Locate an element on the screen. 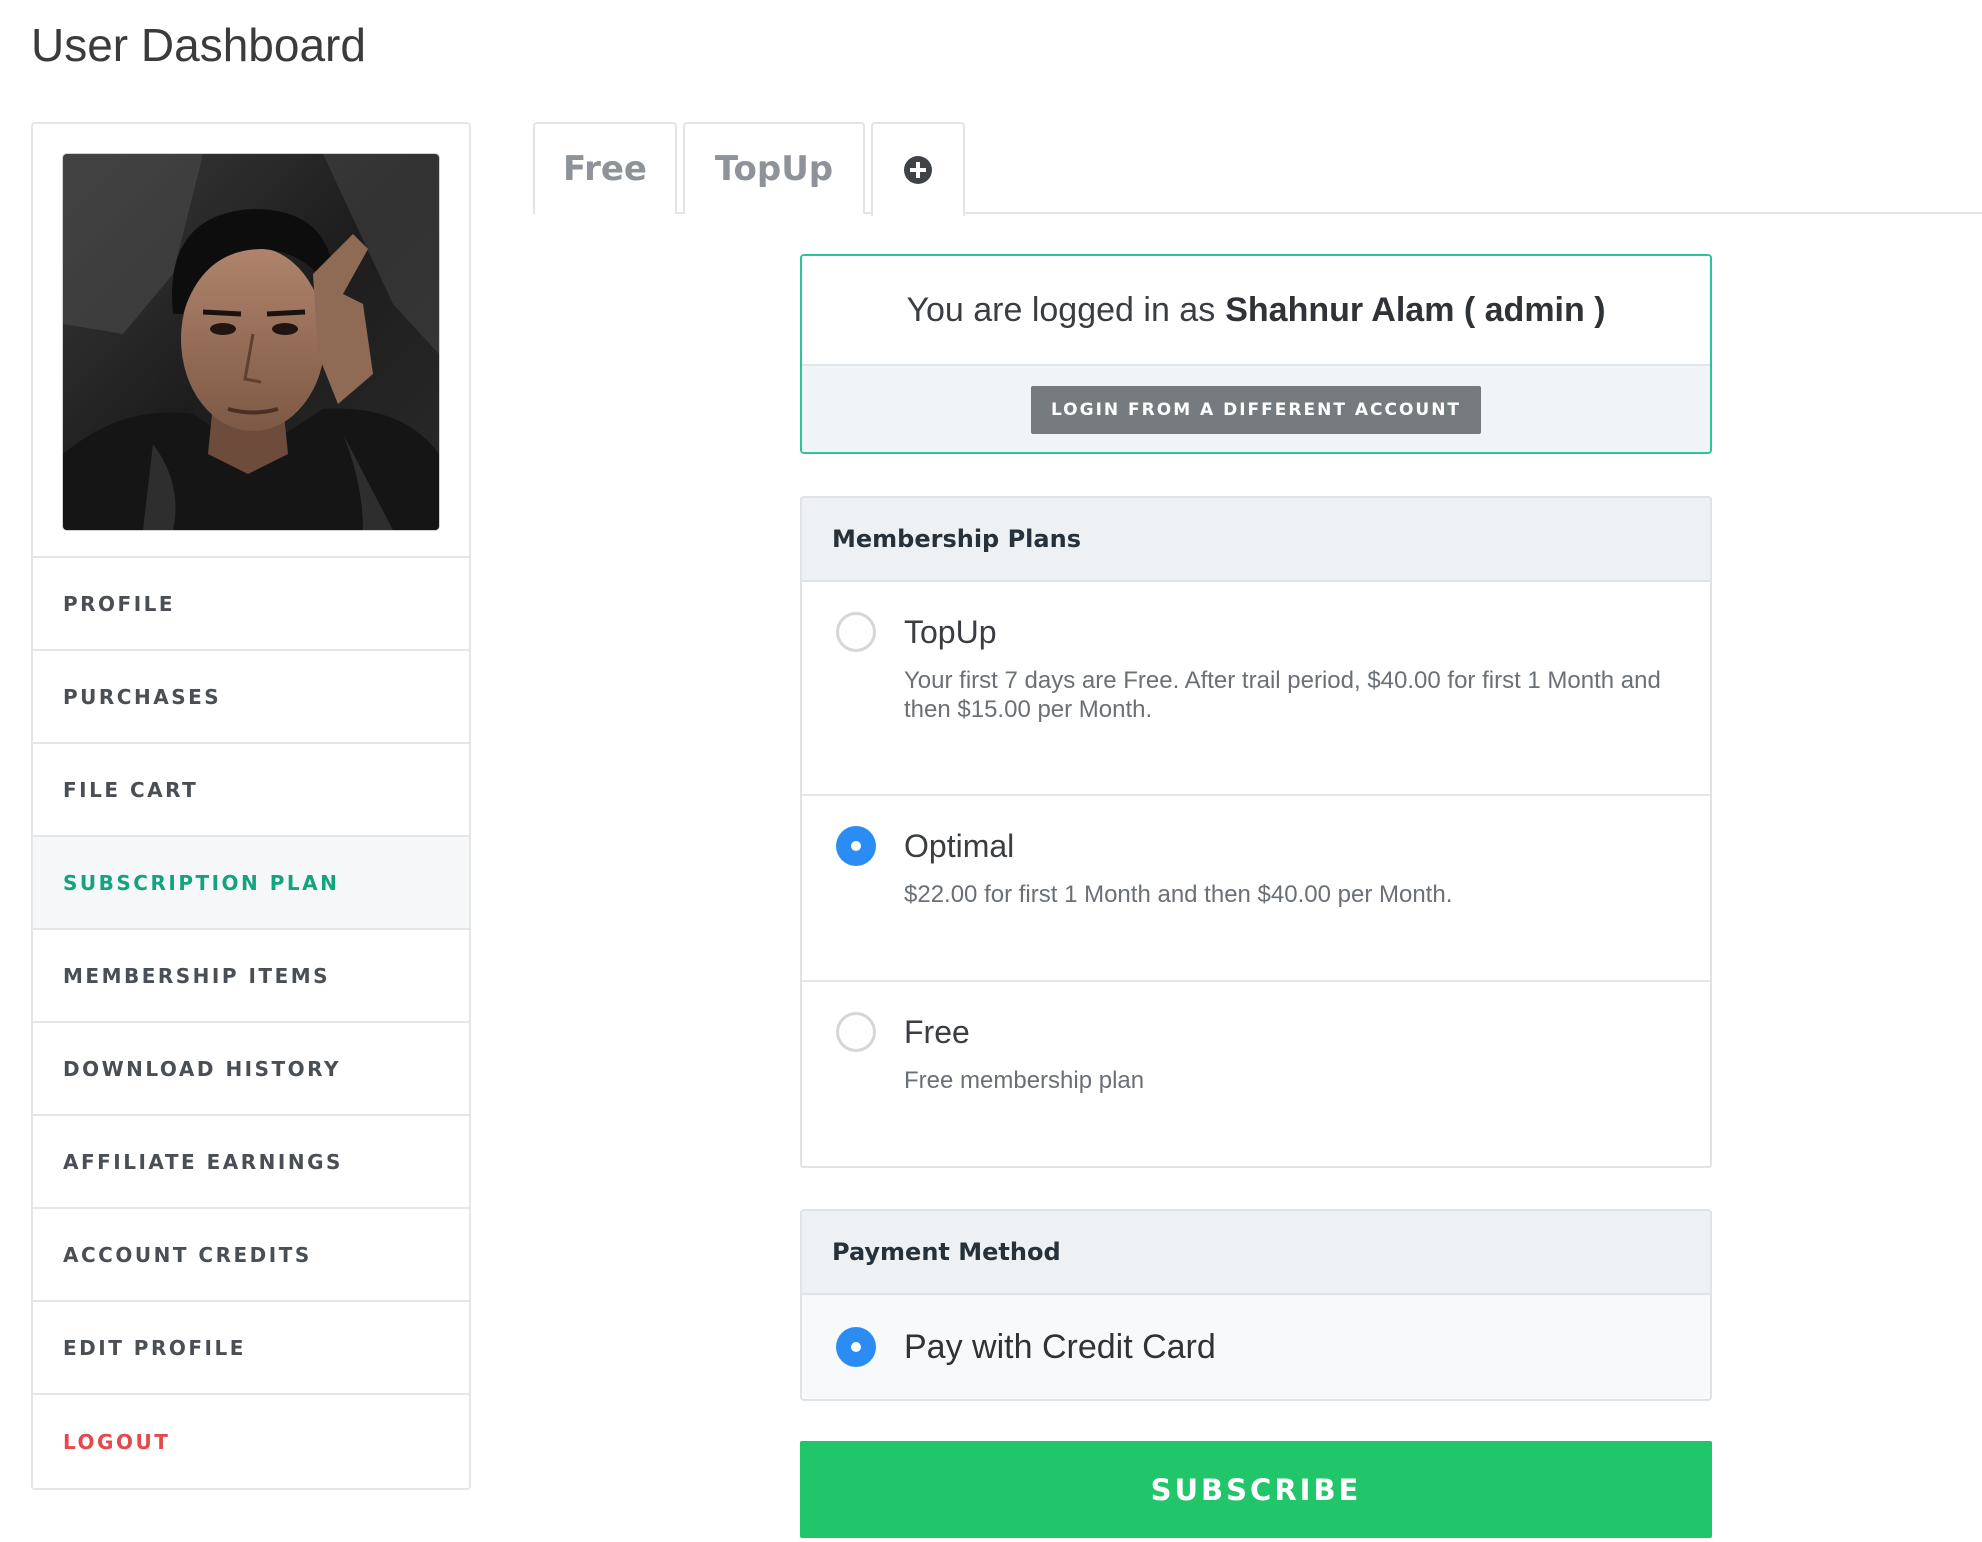  plus-circle-icon is located at coordinates (918, 170).